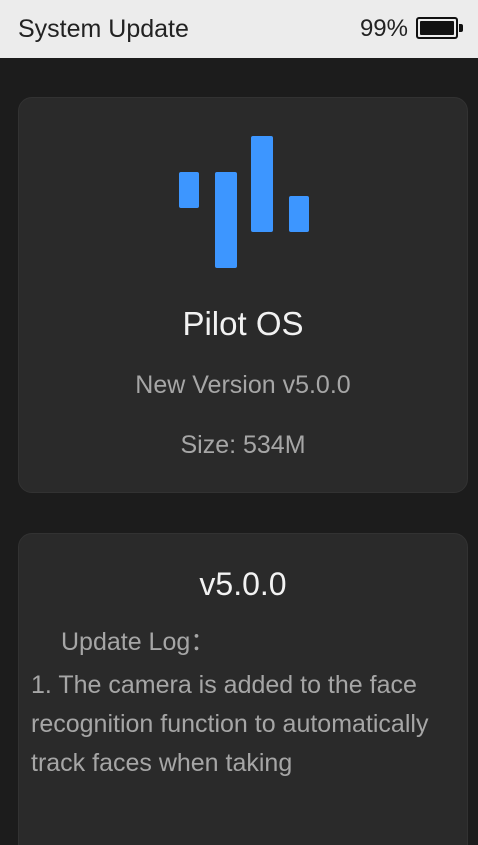 This screenshot has height=845, width=478. I want to click on update-size-label: Size: 534M, so click(243, 445).